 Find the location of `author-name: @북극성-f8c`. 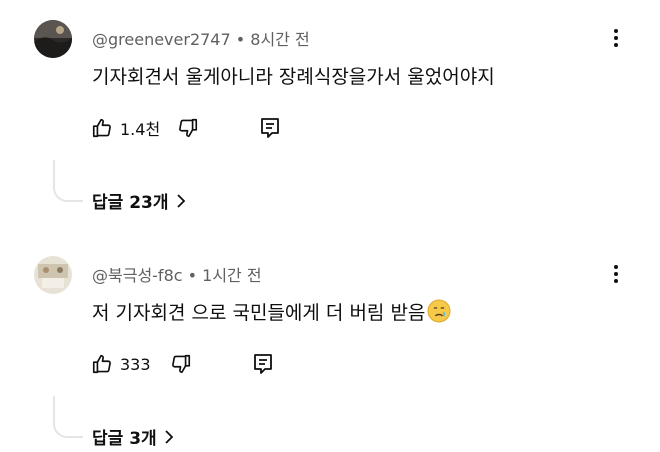

author-name: @북극성-f8c is located at coordinates (137, 275).